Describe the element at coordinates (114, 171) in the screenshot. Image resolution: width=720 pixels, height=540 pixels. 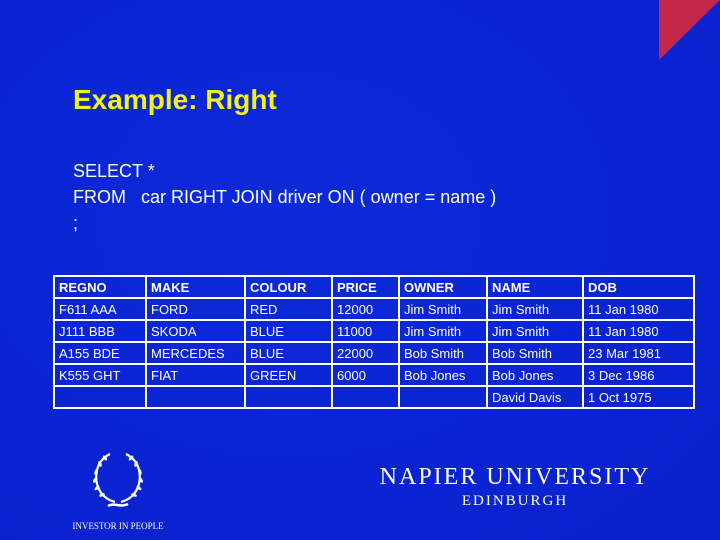
I see `sql-line: SELECT *` at that location.